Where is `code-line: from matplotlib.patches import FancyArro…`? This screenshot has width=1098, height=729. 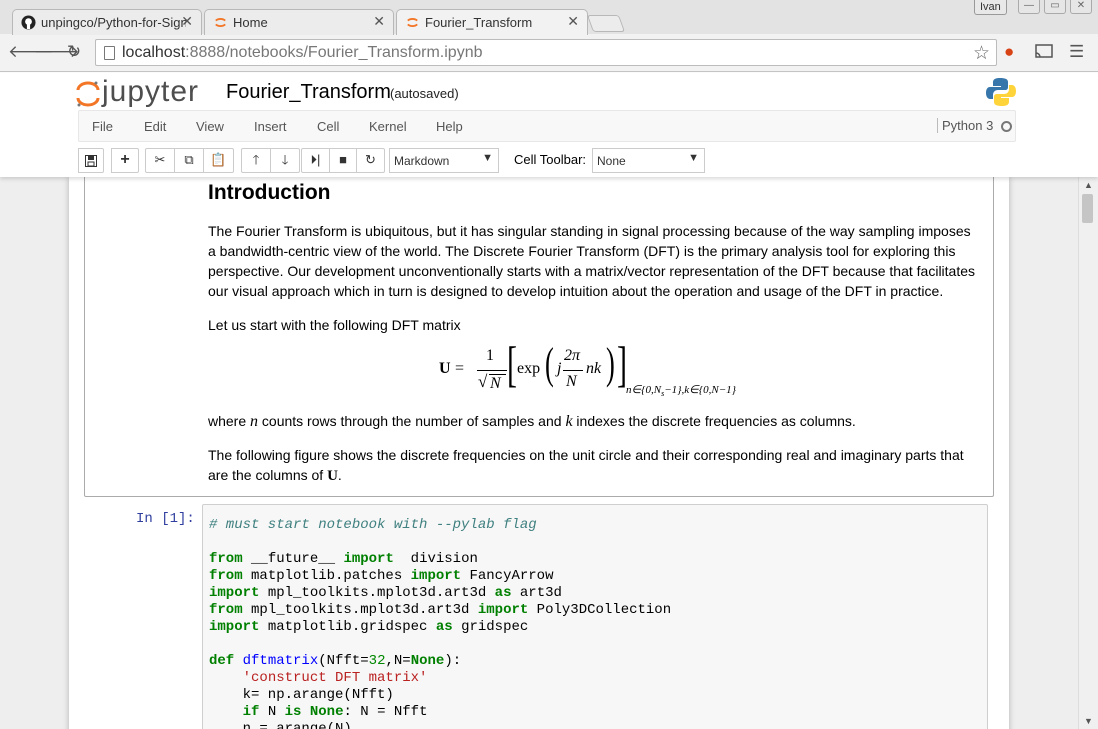 code-line: from matplotlib.patches import FancyArro… is located at coordinates (381, 576).